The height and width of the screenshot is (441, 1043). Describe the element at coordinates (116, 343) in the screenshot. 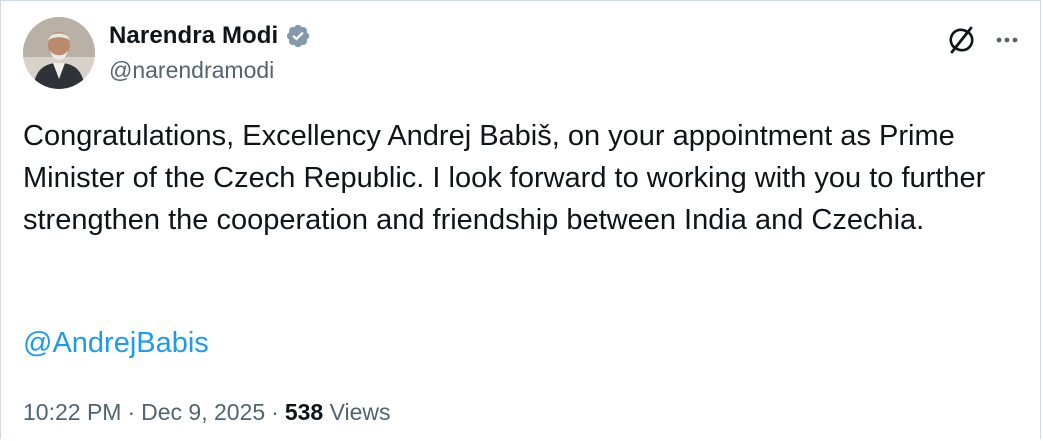

I see `mention-link: @AndrejBabis` at that location.